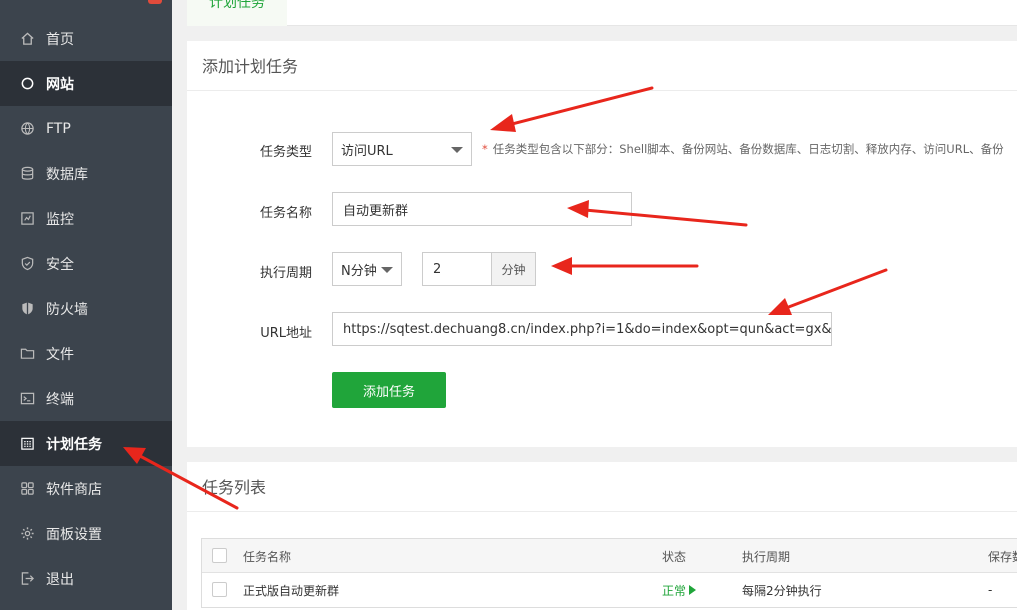  What do you see at coordinates (513, 269) in the screenshot?
I see `period-unit-addon: 分钟` at bounding box center [513, 269].